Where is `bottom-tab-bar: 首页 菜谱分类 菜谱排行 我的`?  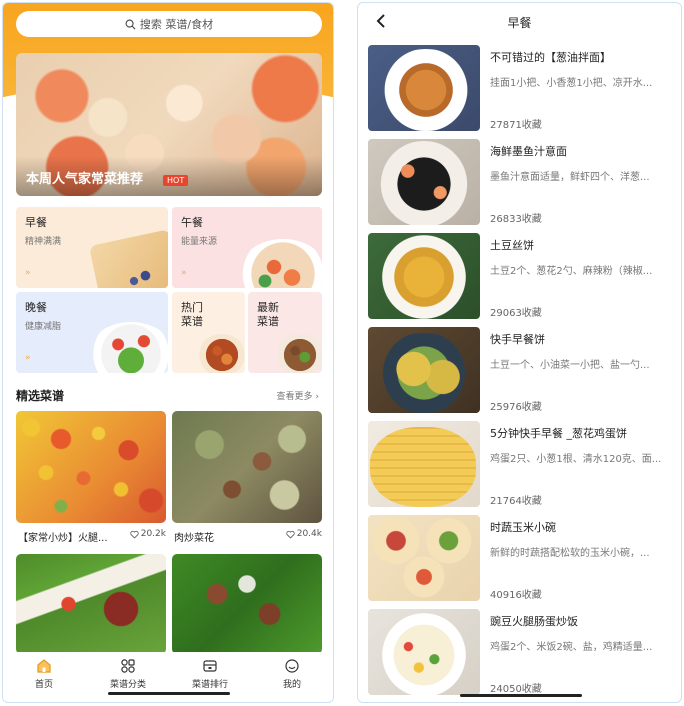
bottom-tab-bar: 首页 菜谱分类 菜谱排行 我的 is located at coordinates (168, 677).